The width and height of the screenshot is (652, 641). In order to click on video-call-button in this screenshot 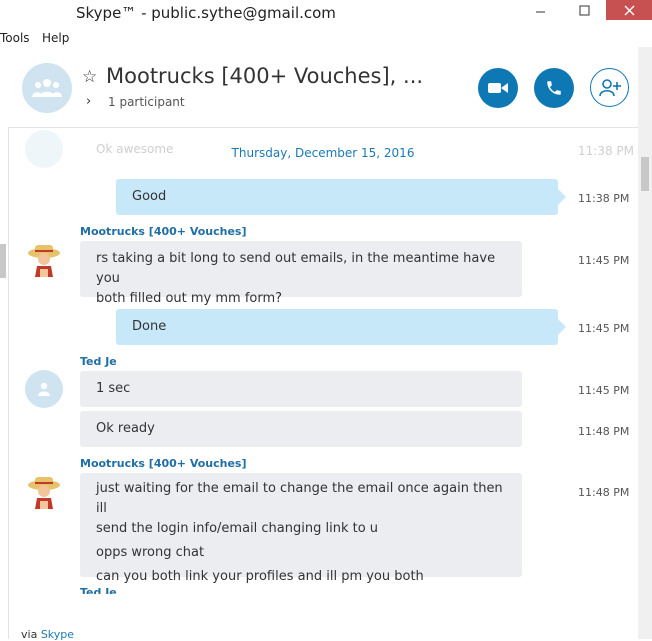, I will do `click(498, 88)`.